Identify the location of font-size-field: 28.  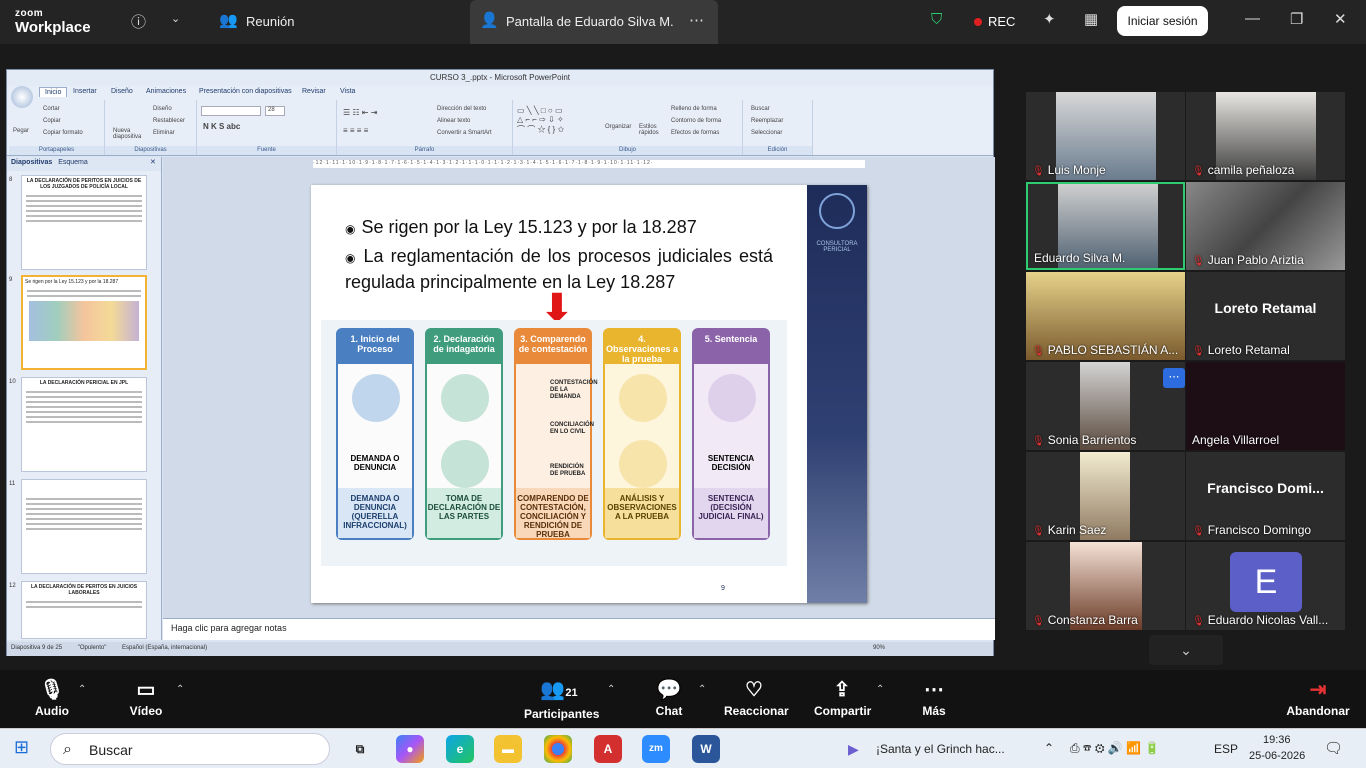
(275, 111).